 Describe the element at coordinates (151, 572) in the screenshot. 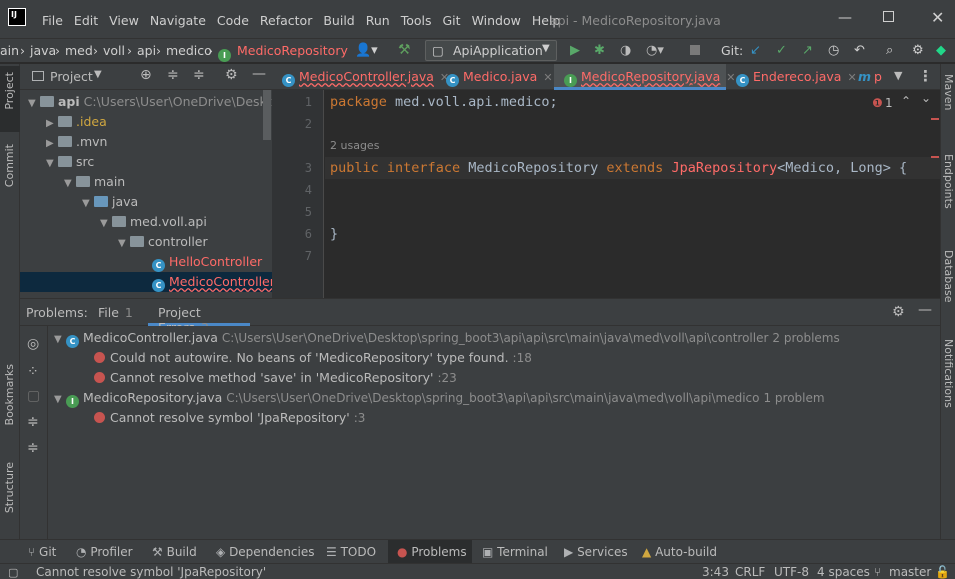

I see `status-message: Cannot resolve symbol 'JpaRepository'` at that location.